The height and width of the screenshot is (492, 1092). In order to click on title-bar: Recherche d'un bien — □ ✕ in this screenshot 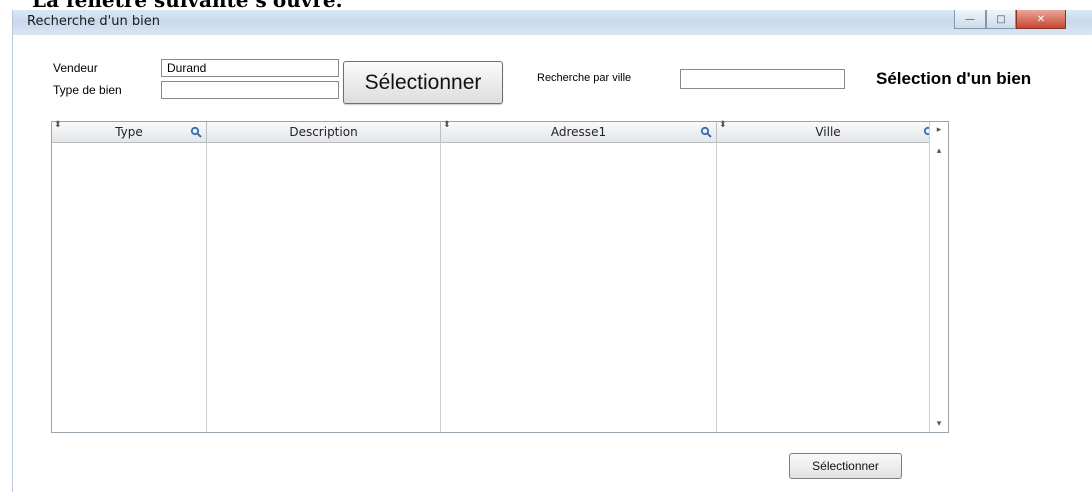, I will do `click(552, 22)`.